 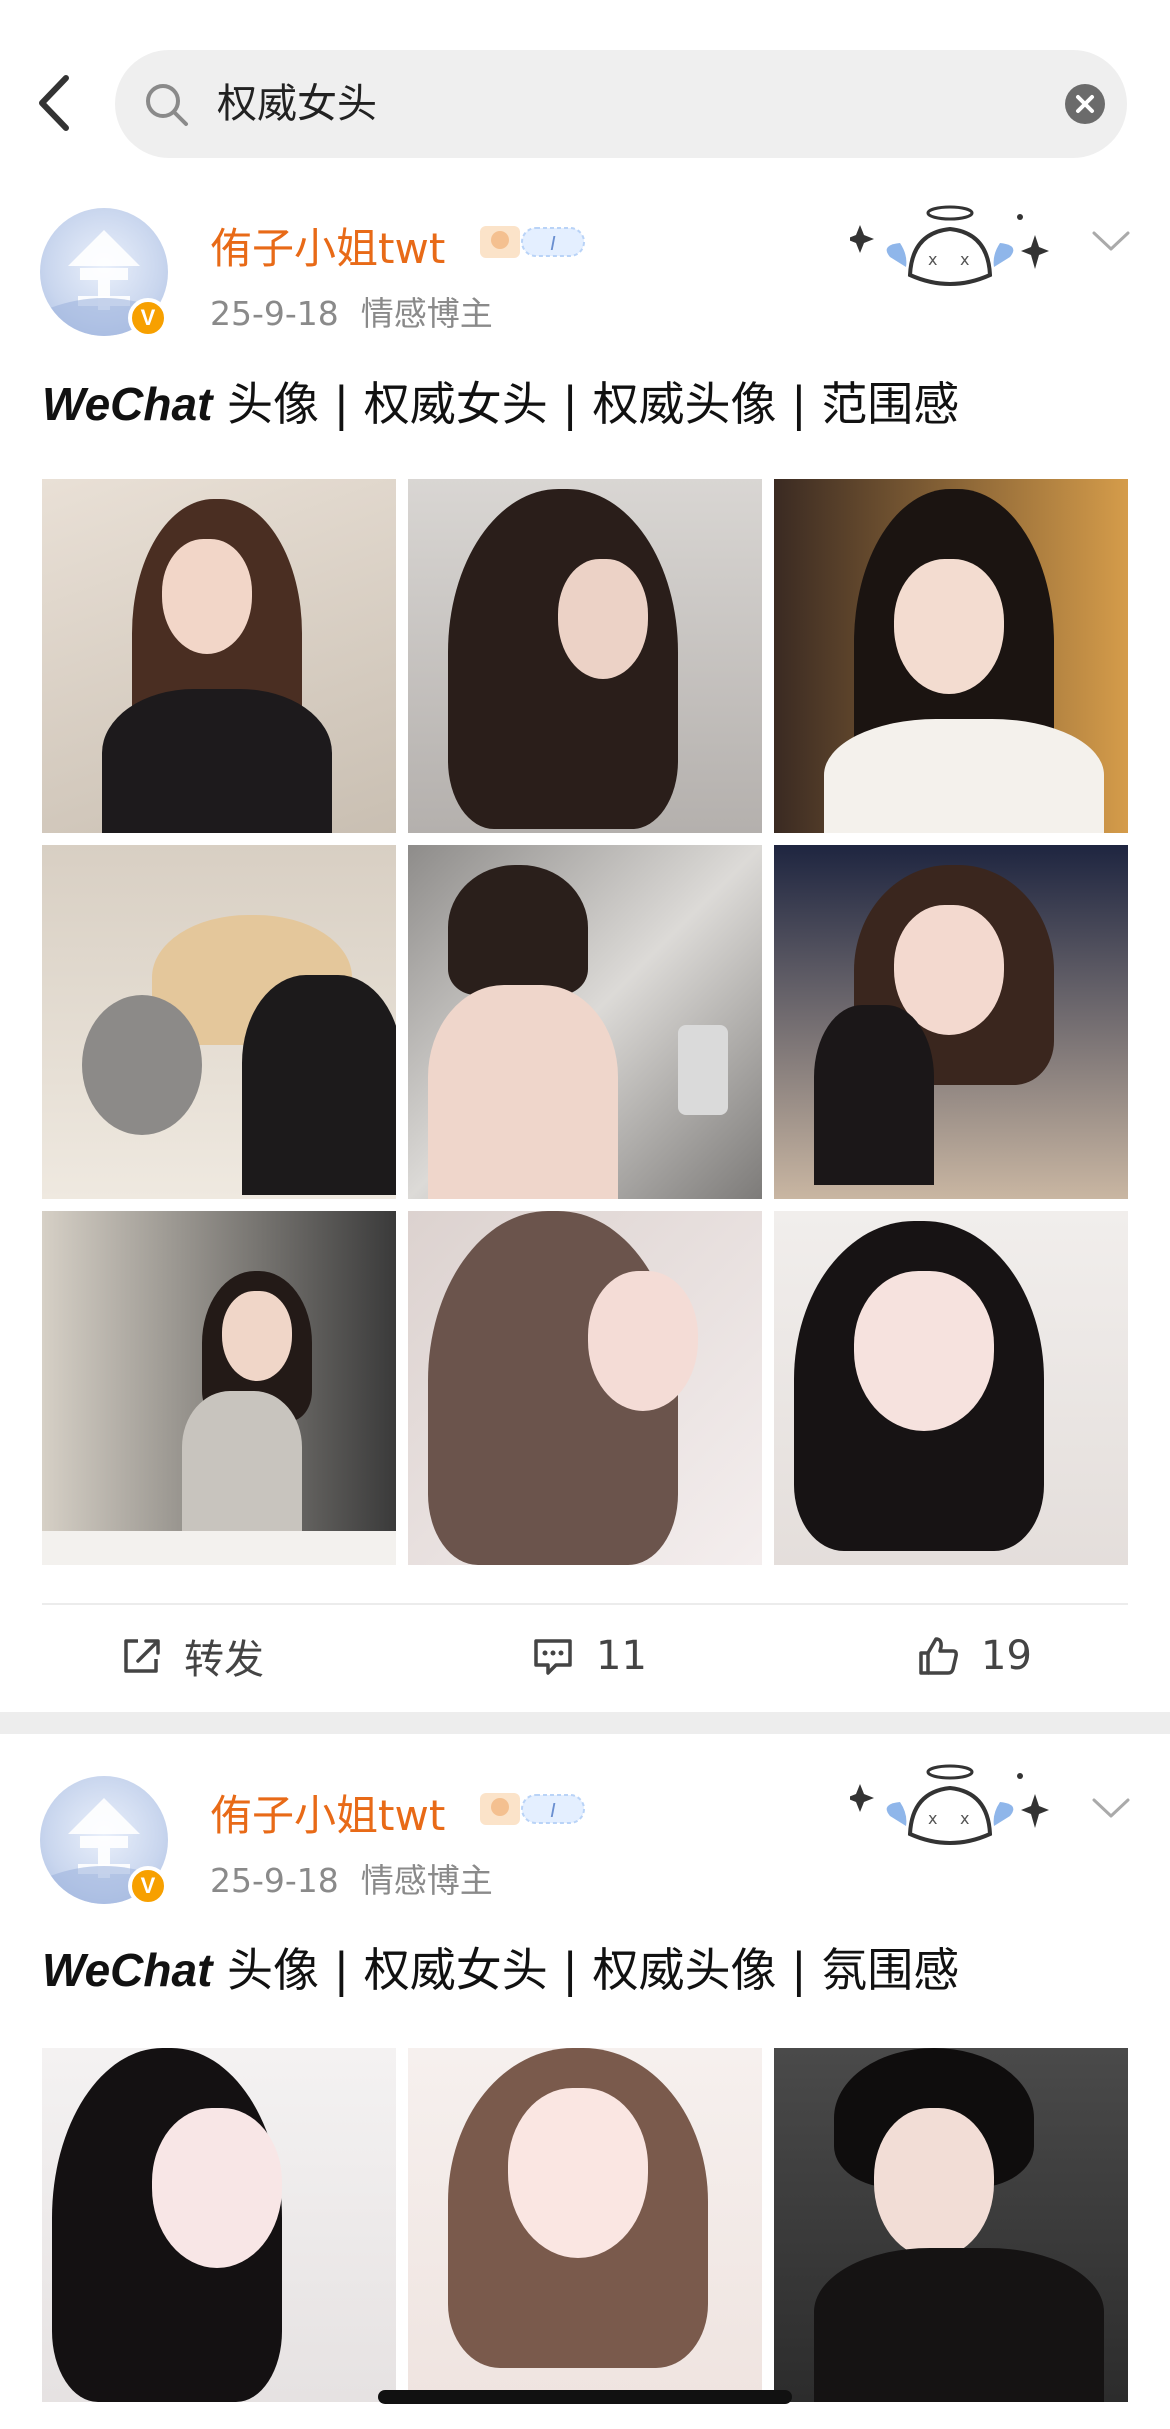 I want to click on post-actions: 转发 11 19, so click(x=585, y=1656).